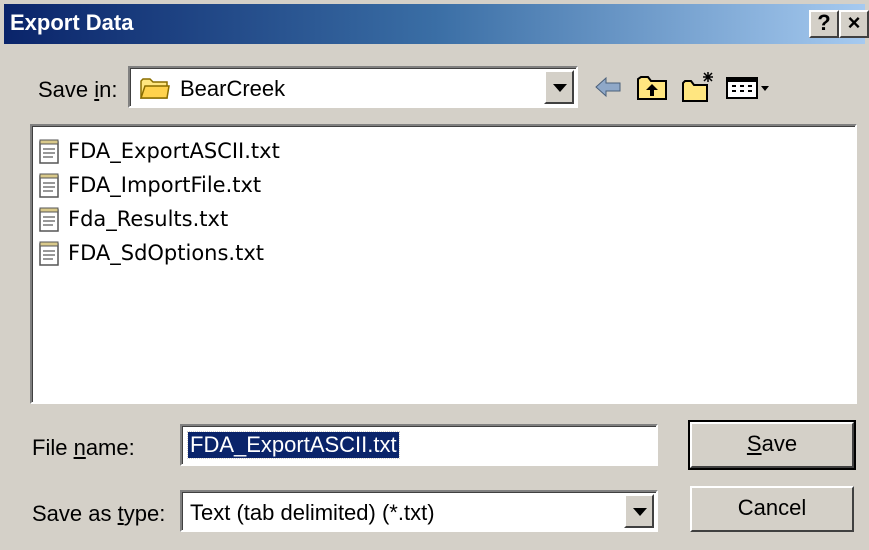 This screenshot has width=869, height=550. What do you see at coordinates (83, 447) in the screenshot?
I see `file-name-label: File name:` at bounding box center [83, 447].